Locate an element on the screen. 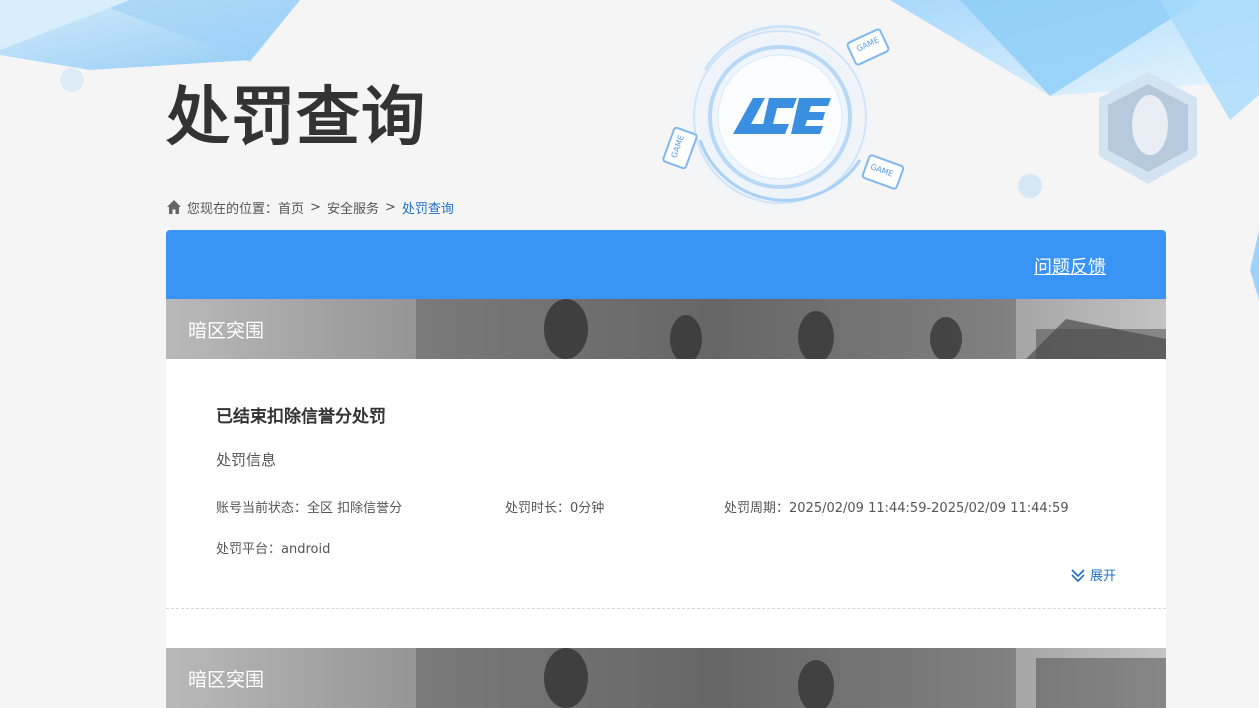 This screenshot has width=1259, height=708. game-name: 暗区突围 is located at coordinates (226, 331).